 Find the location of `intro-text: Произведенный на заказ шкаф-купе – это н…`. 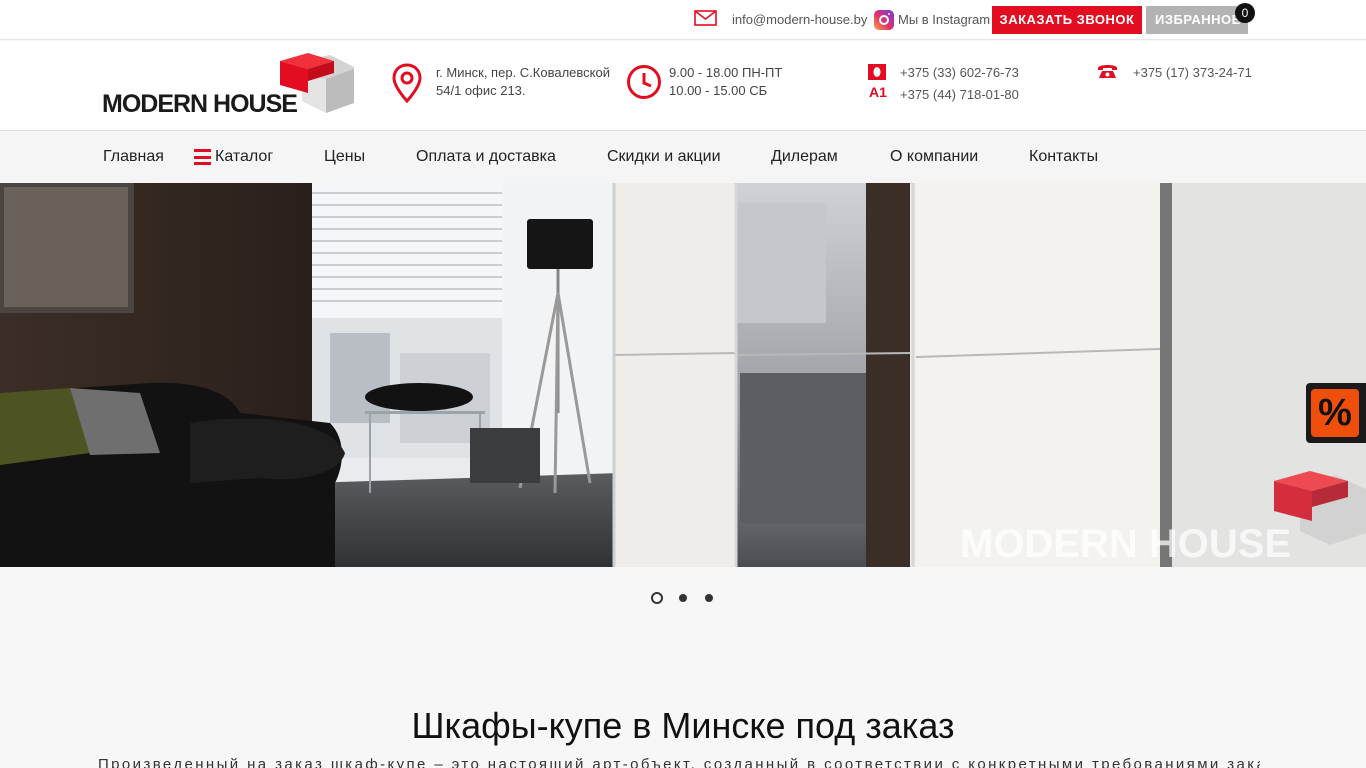

intro-text: Произведенный на заказ шкаф-купе – это н… is located at coordinates (679, 762).